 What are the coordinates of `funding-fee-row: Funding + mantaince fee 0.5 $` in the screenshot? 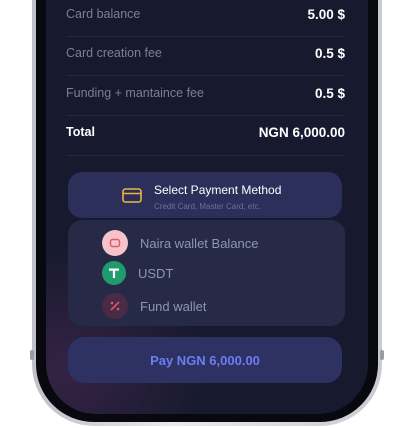 It's located at (205, 93).